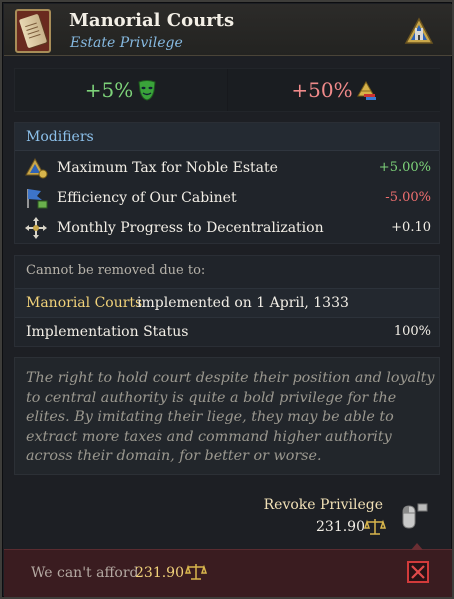 The width and height of the screenshot is (454, 599). I want to click on close-x-glyph, so click(418, 572).